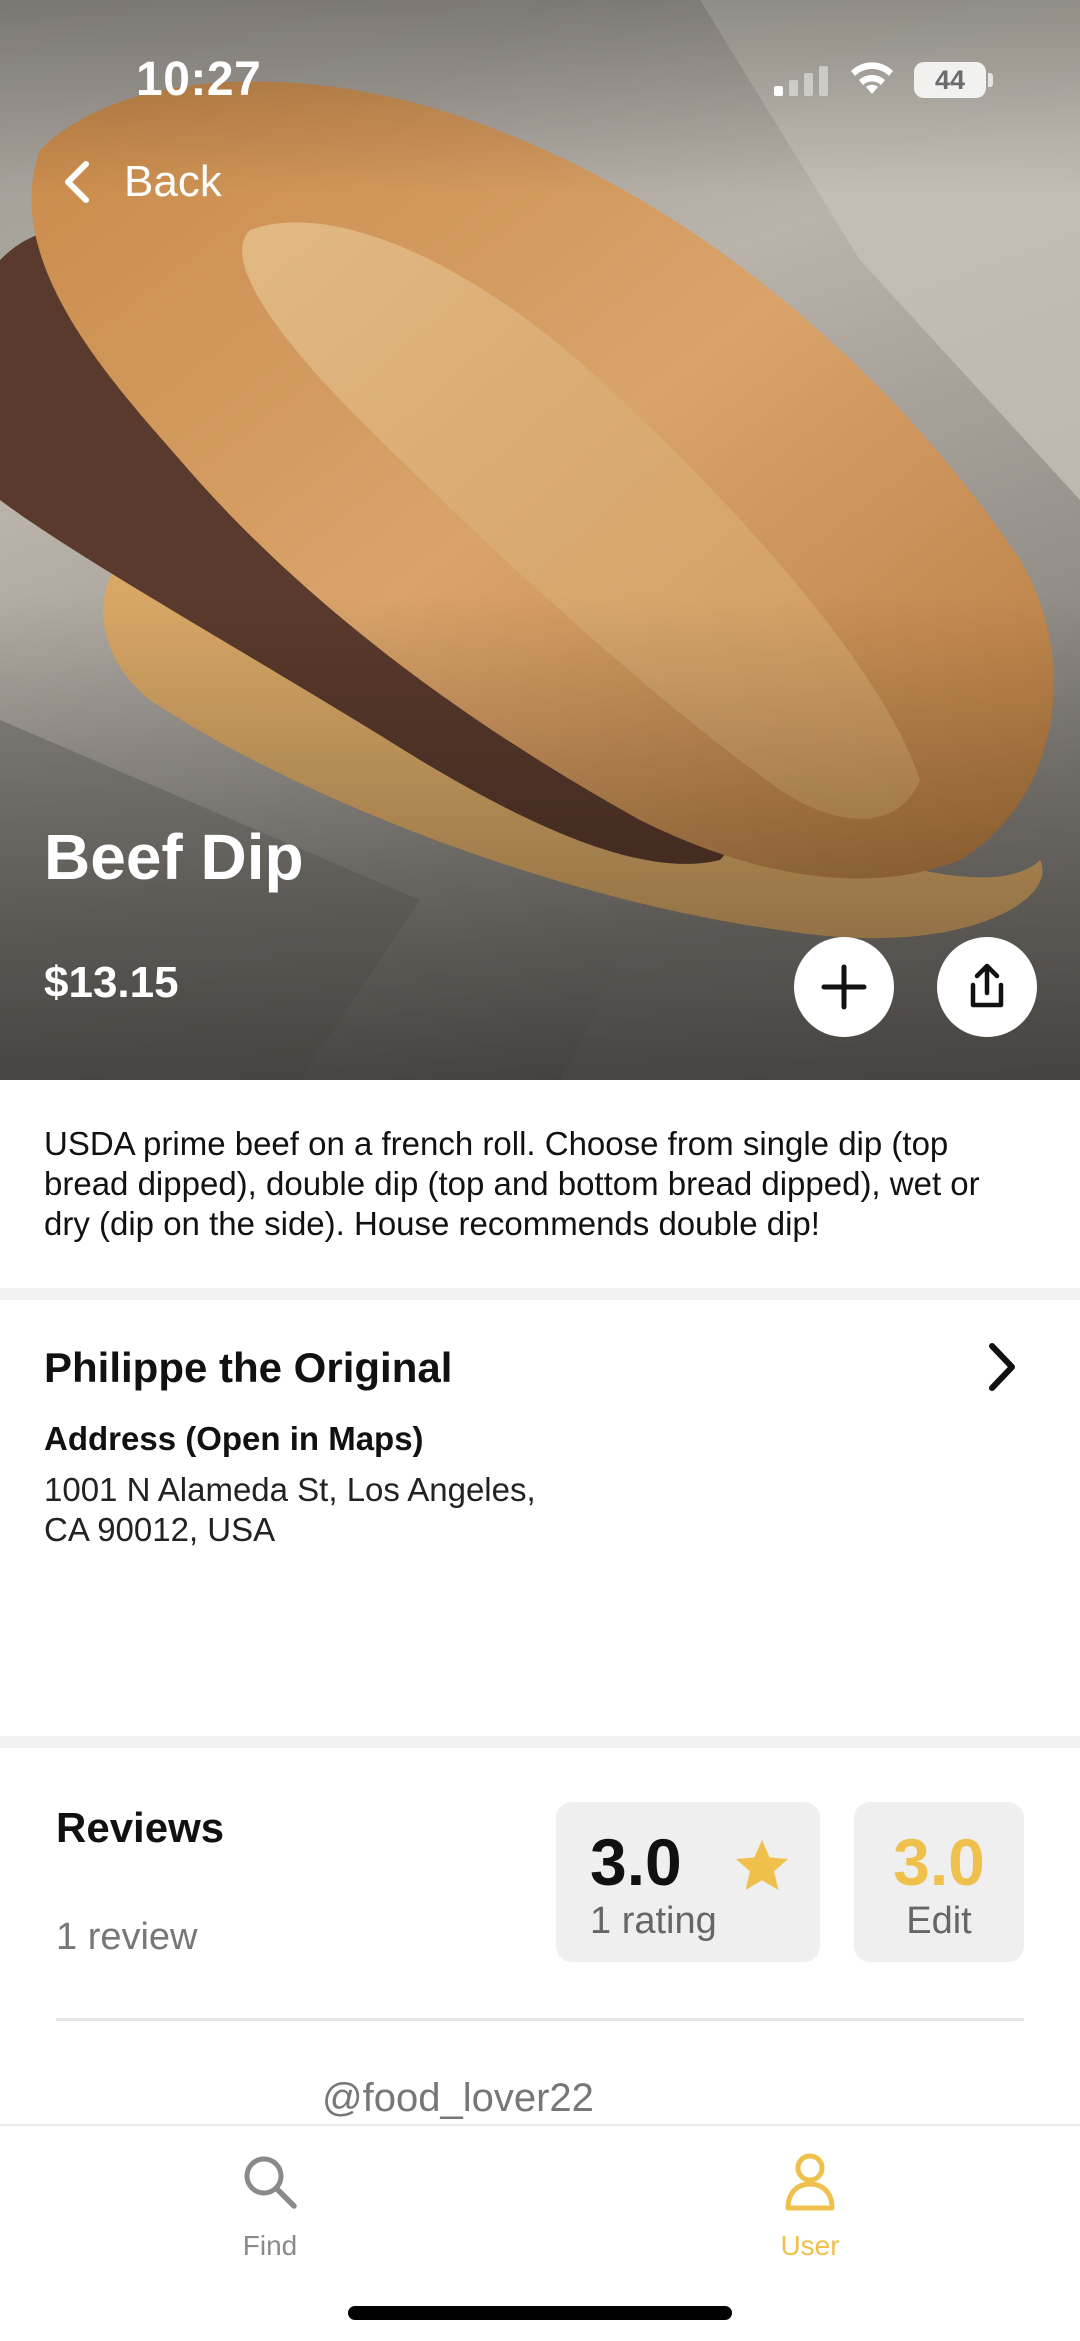  I want to click on my-rating-value: 3.0, so click(939, 1862).